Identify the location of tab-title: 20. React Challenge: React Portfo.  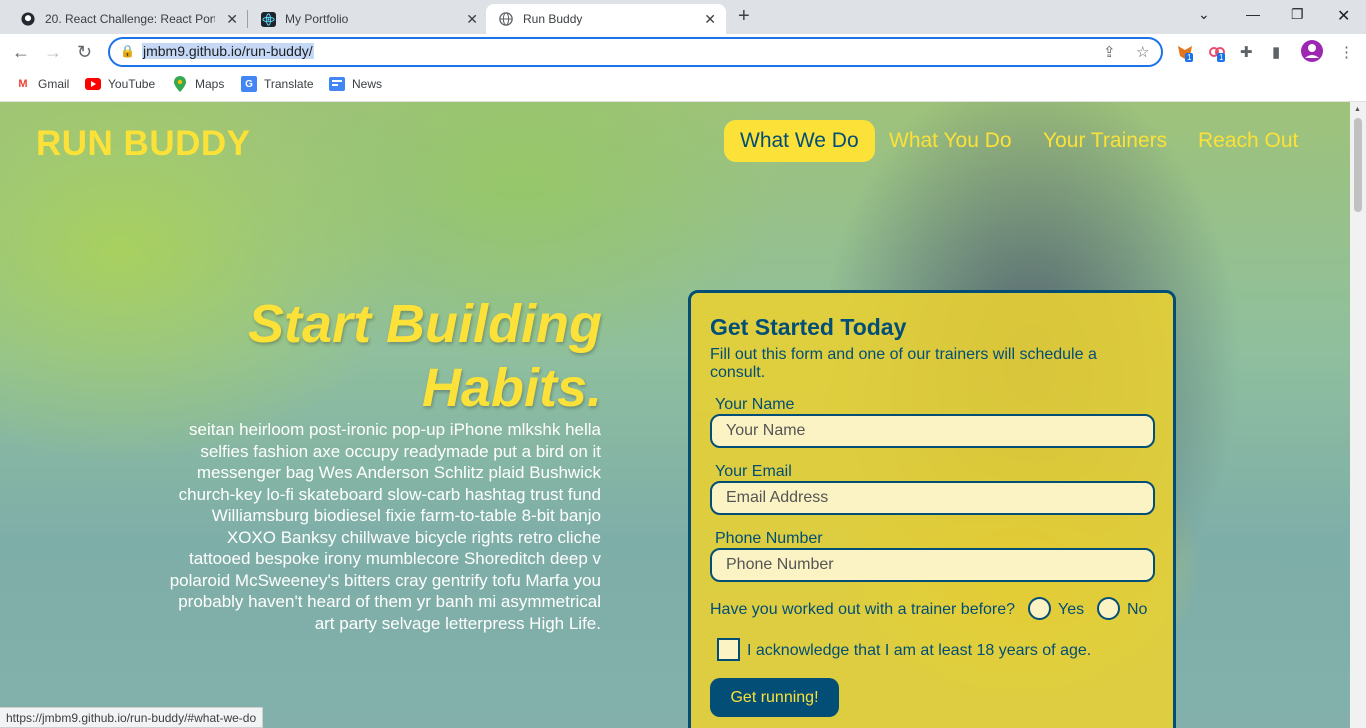
(130, 19).